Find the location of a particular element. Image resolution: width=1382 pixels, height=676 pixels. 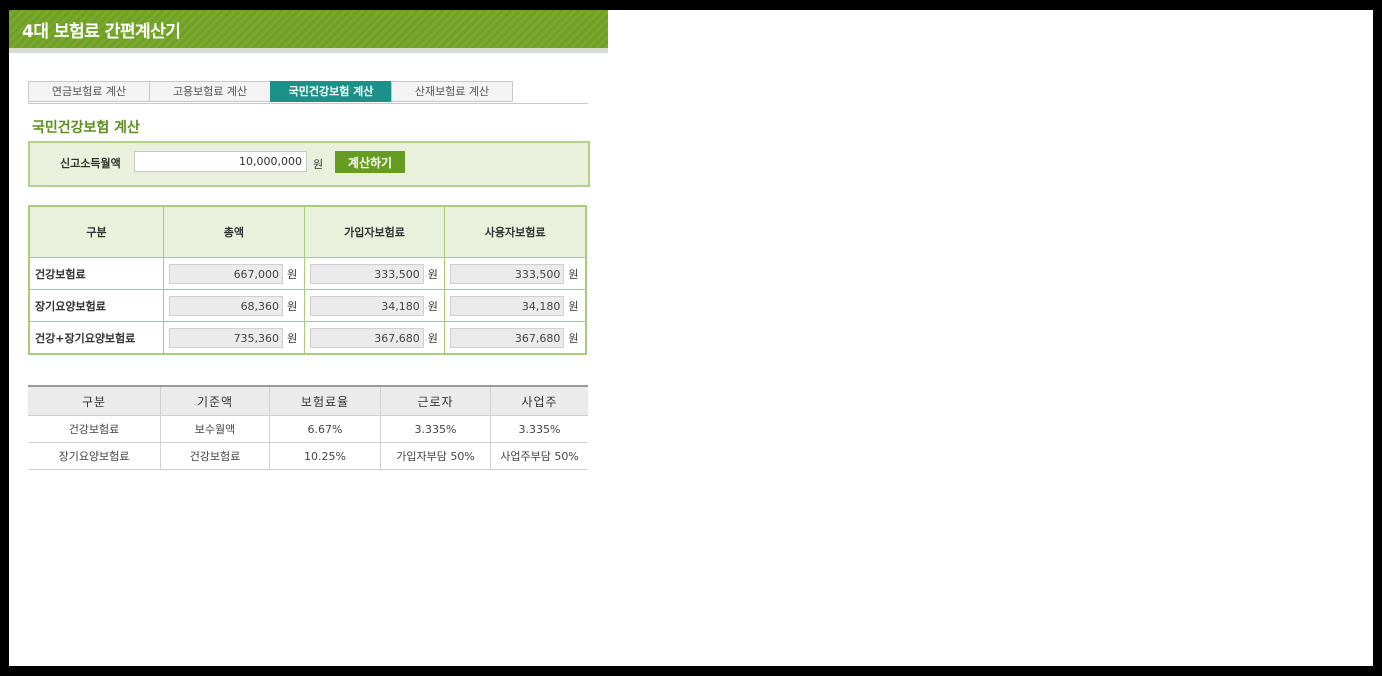

result-header: 총액 is located at coordinates (234, 231).